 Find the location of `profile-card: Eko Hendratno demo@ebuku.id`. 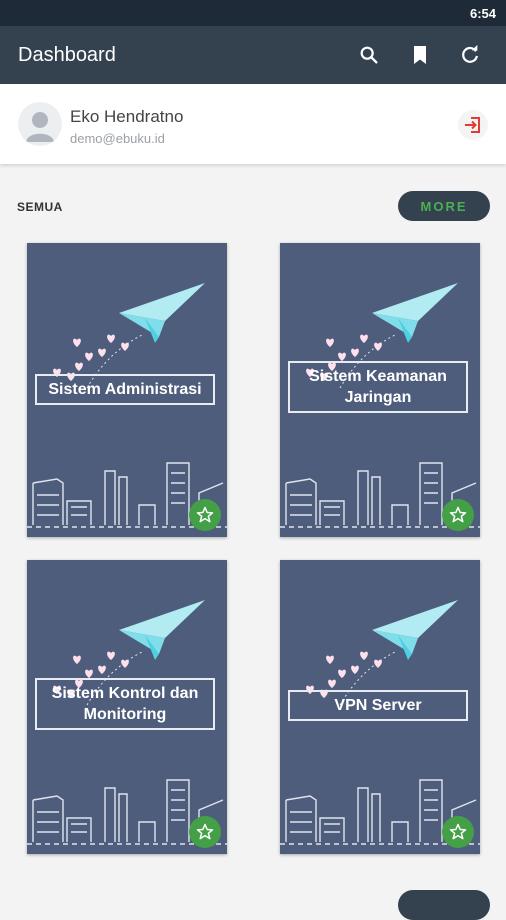

profile-card: Eko Hendratno demo@ebuku.id is located at coordinates (253, 124).